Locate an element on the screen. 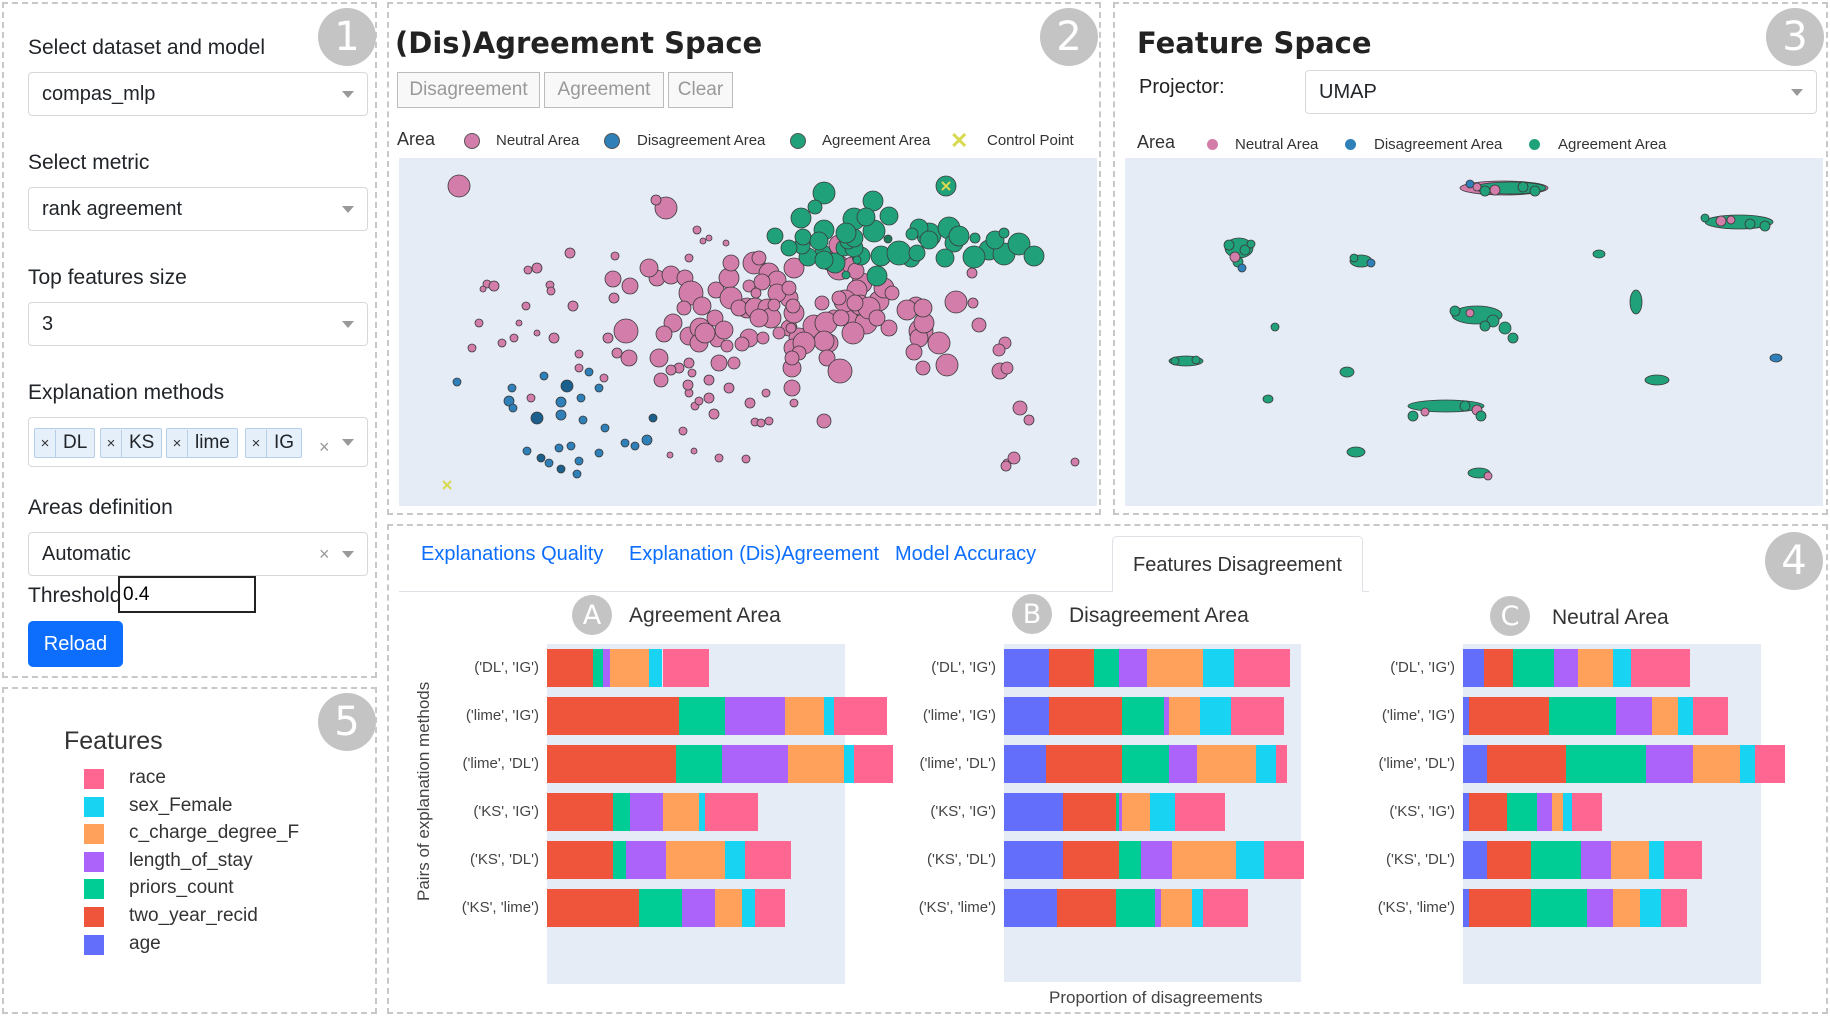 Image resolution: width=1830 pixels, height=1018 pixels. reload-button: Reload is located at coordinates (75, 644).